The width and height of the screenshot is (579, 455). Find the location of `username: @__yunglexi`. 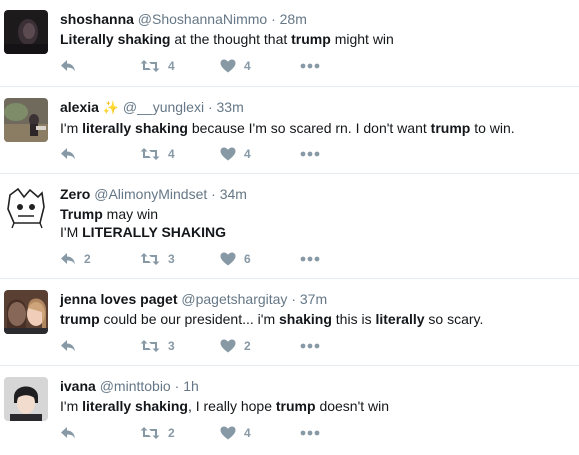

username: @__yunglexi is located at coordinates (163, 107).